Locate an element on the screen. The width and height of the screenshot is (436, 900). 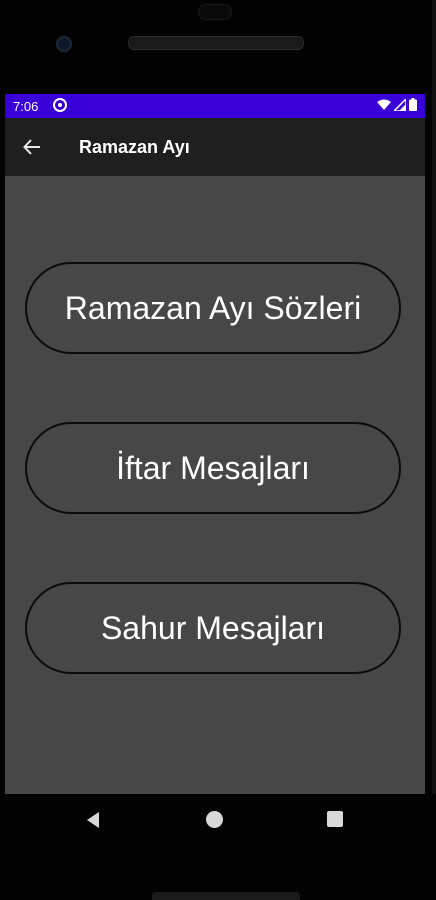
app-notification-icon is located at coordinates (60, 105).